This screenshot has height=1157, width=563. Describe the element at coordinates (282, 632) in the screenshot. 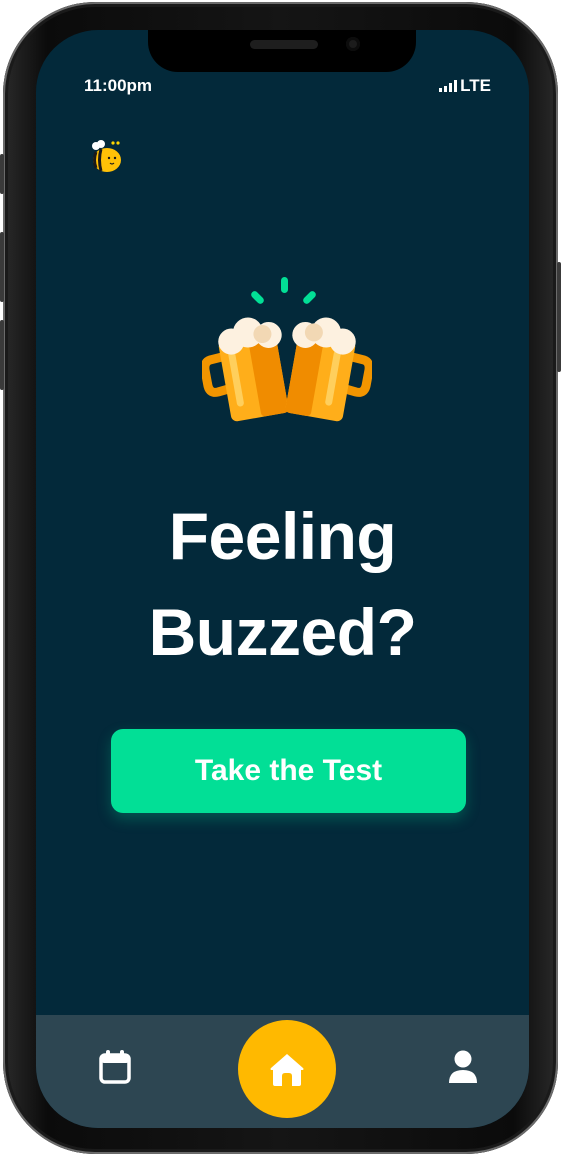

I see `headline-line-2: Buzzed?` at that location.